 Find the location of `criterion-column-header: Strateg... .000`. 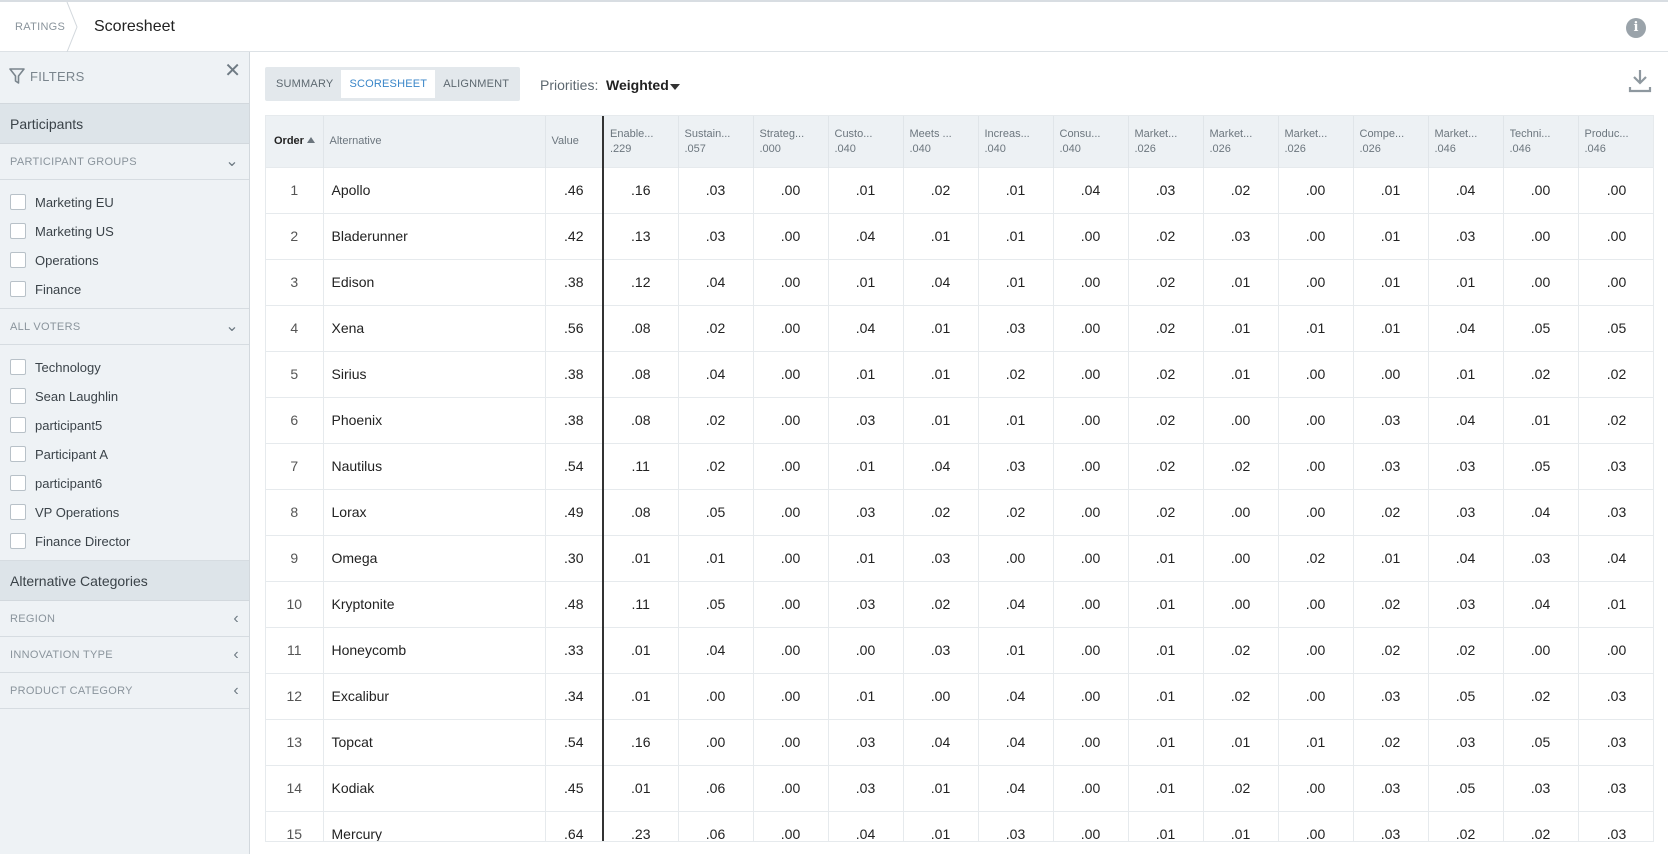

criterion-column-header: Strateg... .000 is located at coordinates (791, 141).